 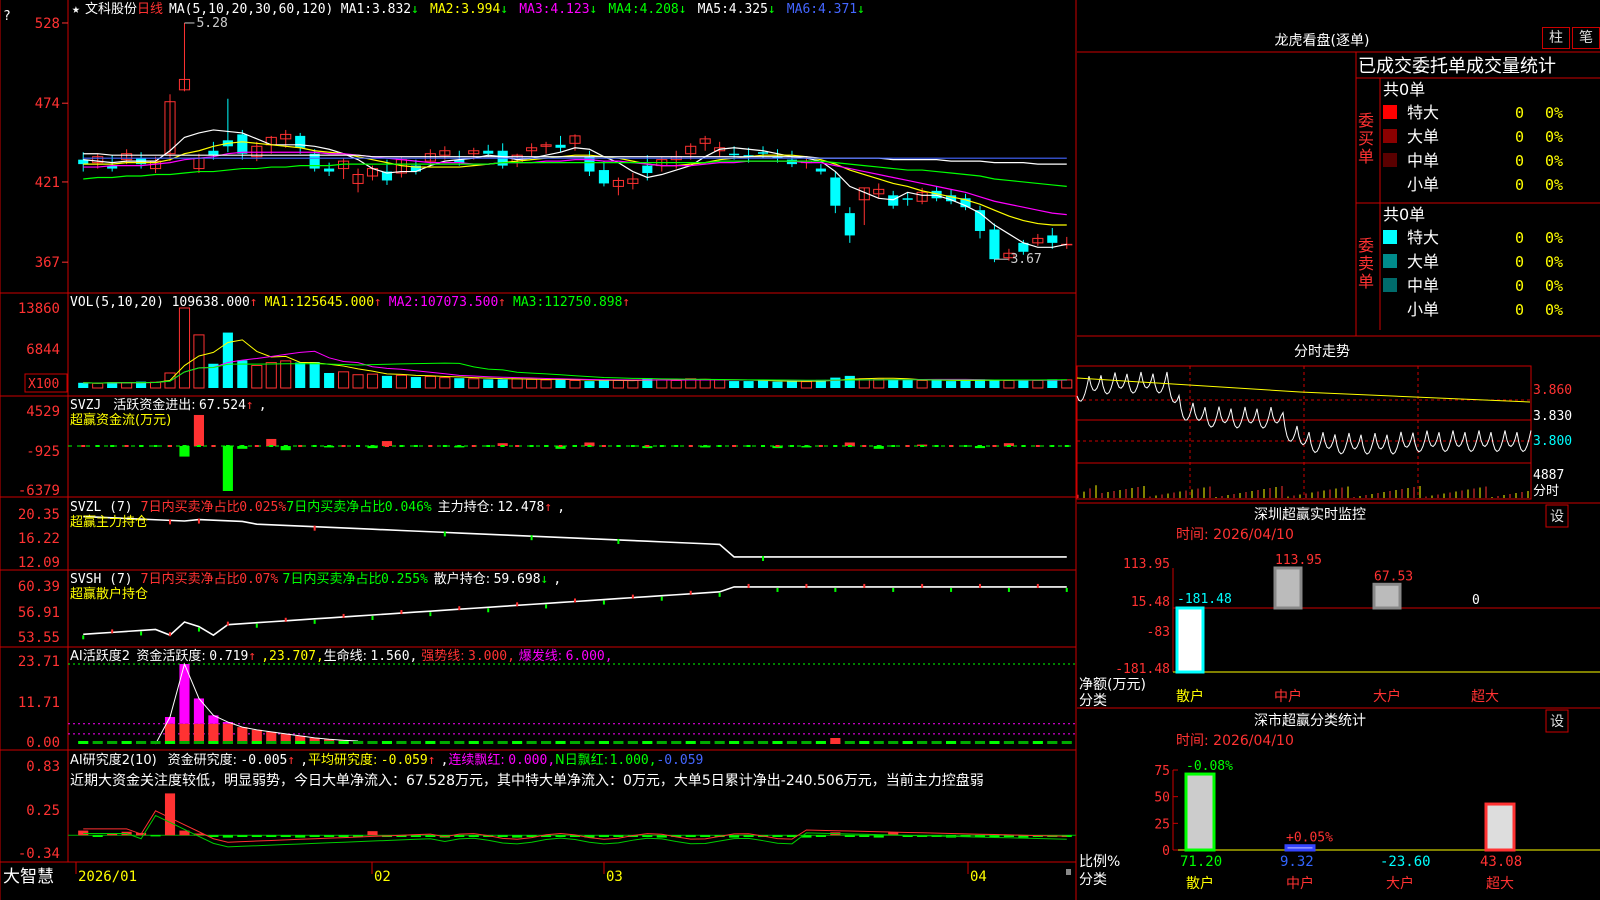 What do you see at coordinates (39, 539) in the screenshot?
I see `svzl-tick-label: 16.22` at bounding box center [39, 539].